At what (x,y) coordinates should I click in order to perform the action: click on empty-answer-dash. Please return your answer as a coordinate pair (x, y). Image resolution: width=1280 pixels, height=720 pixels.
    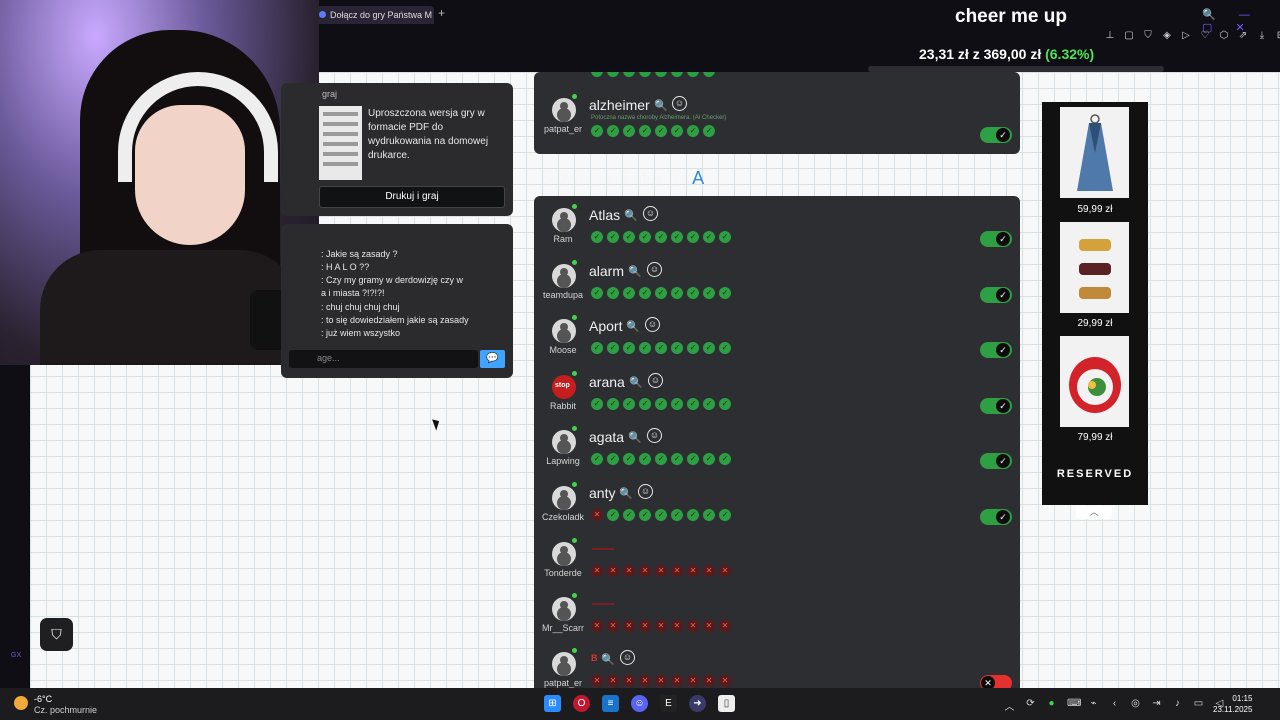
    Looking at the image, I should click on (603, 549).